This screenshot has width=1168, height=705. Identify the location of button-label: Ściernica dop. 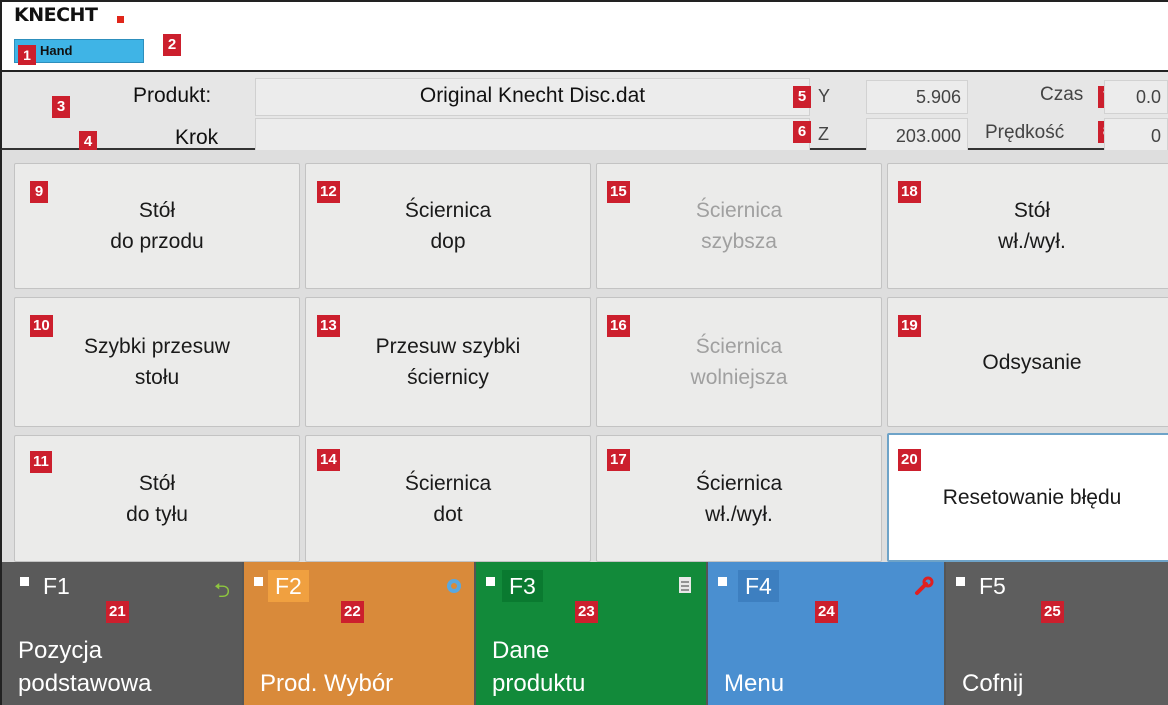
(448, 226).